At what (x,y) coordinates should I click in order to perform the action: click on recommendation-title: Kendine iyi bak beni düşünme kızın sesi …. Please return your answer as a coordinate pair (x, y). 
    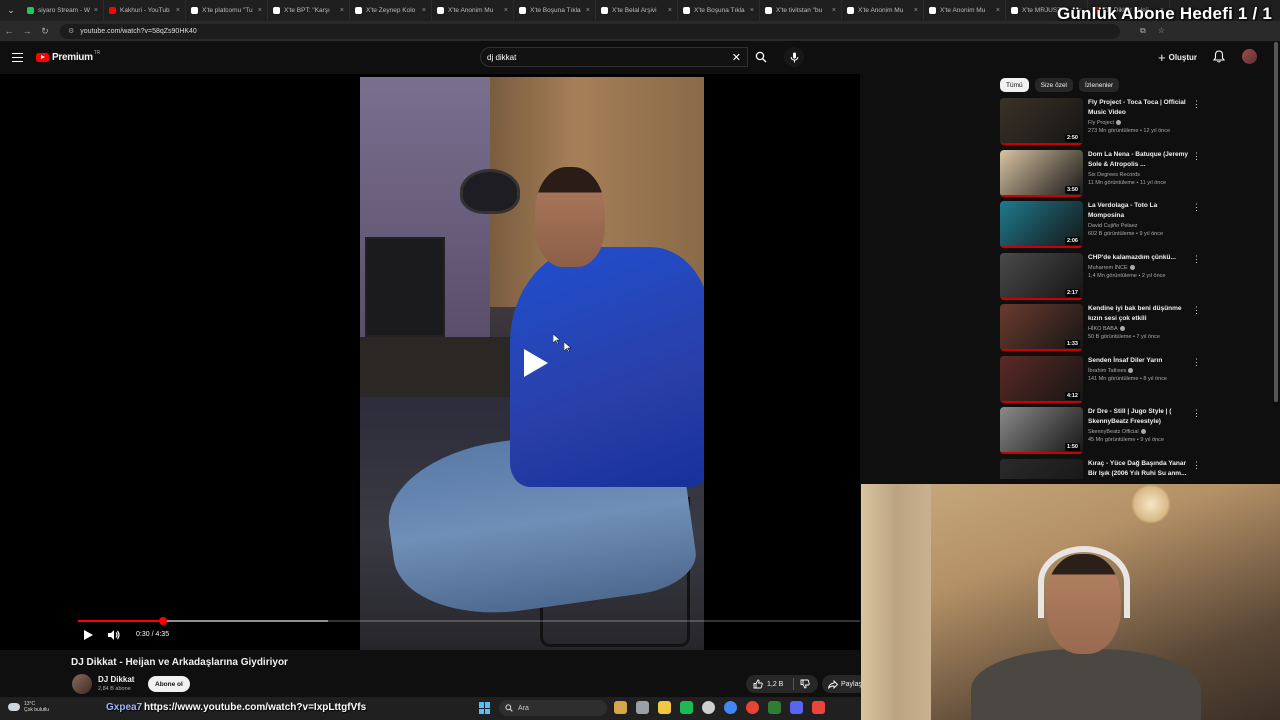
    Looking at the image, I should click on (1140, 314).